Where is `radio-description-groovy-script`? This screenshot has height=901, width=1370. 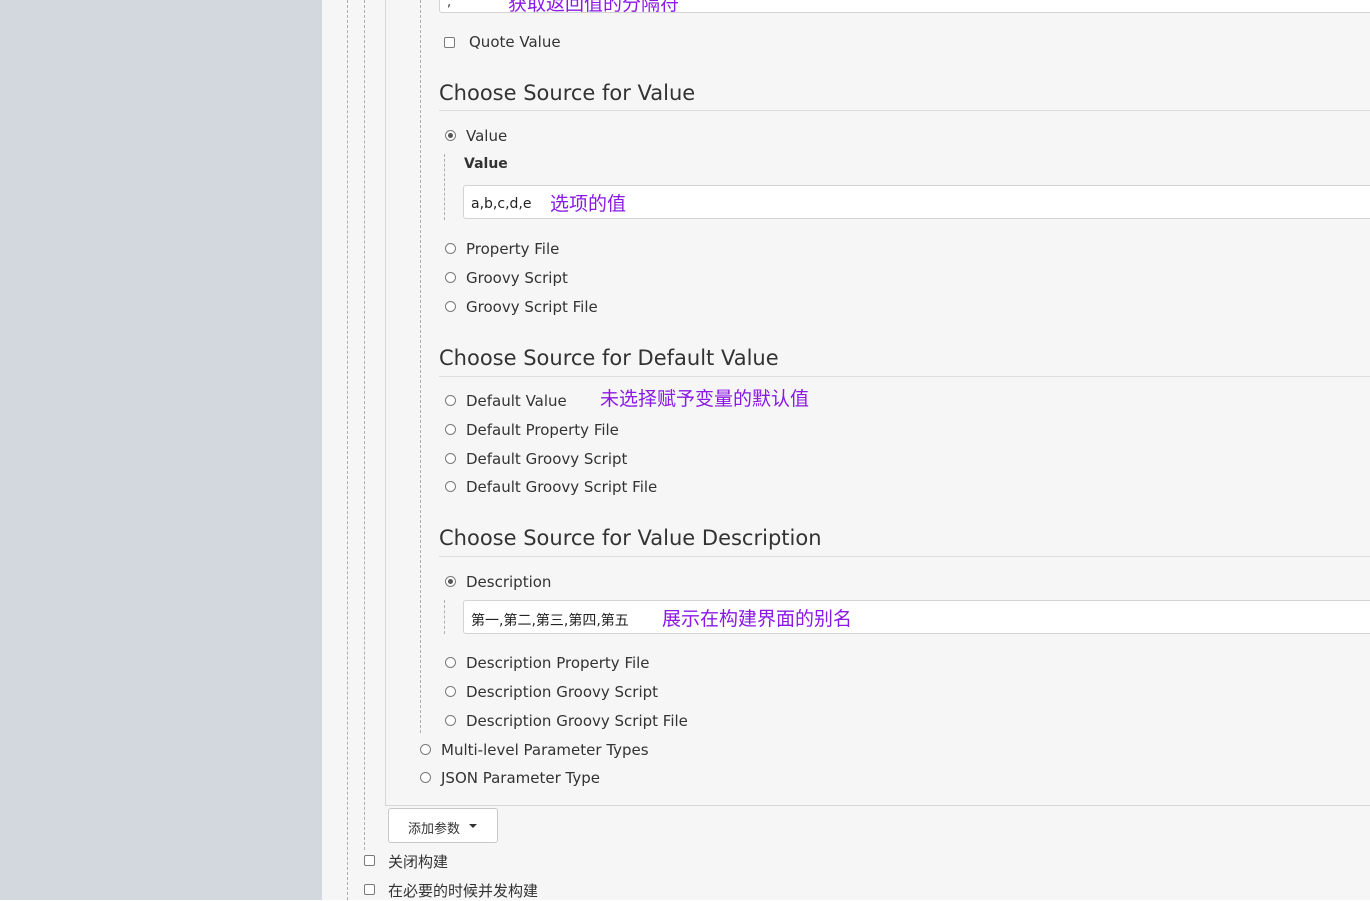 radio-description-groovy-script is located at coordinates (450, 691).